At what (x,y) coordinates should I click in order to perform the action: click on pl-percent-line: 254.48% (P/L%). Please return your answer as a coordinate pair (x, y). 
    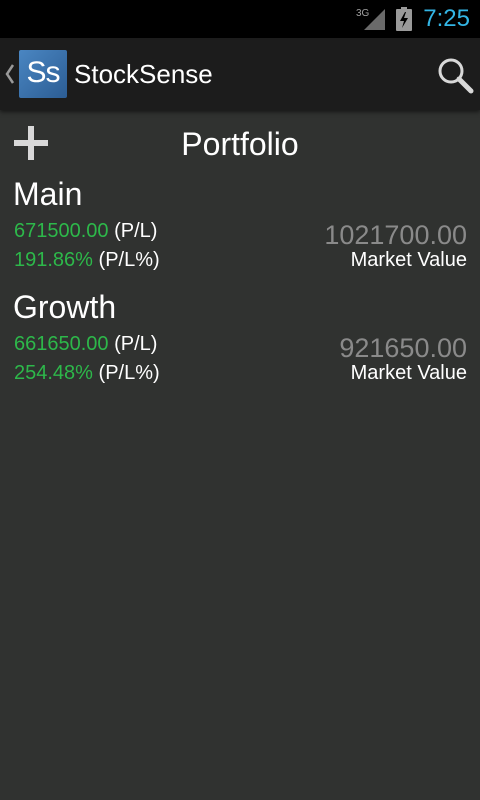
    Looking at the image, I should click on (87, 373).